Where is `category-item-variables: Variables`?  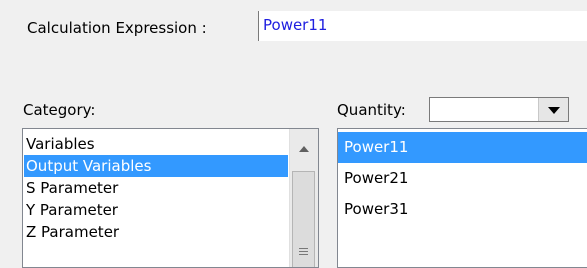
category-item-variables: Variables is located at coordinates (156, 144).